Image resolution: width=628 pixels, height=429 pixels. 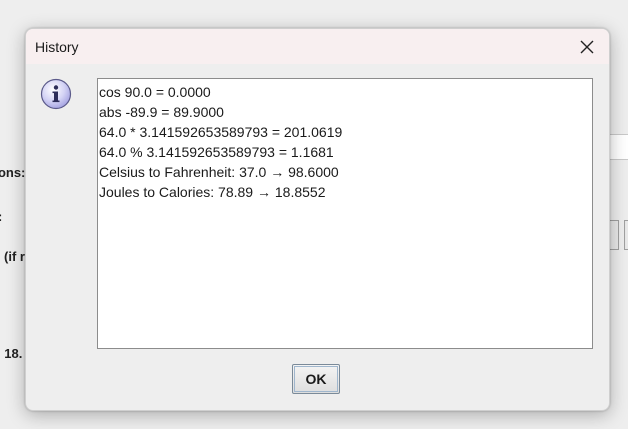 I want to click on close-button, so click(x=587, y=46).